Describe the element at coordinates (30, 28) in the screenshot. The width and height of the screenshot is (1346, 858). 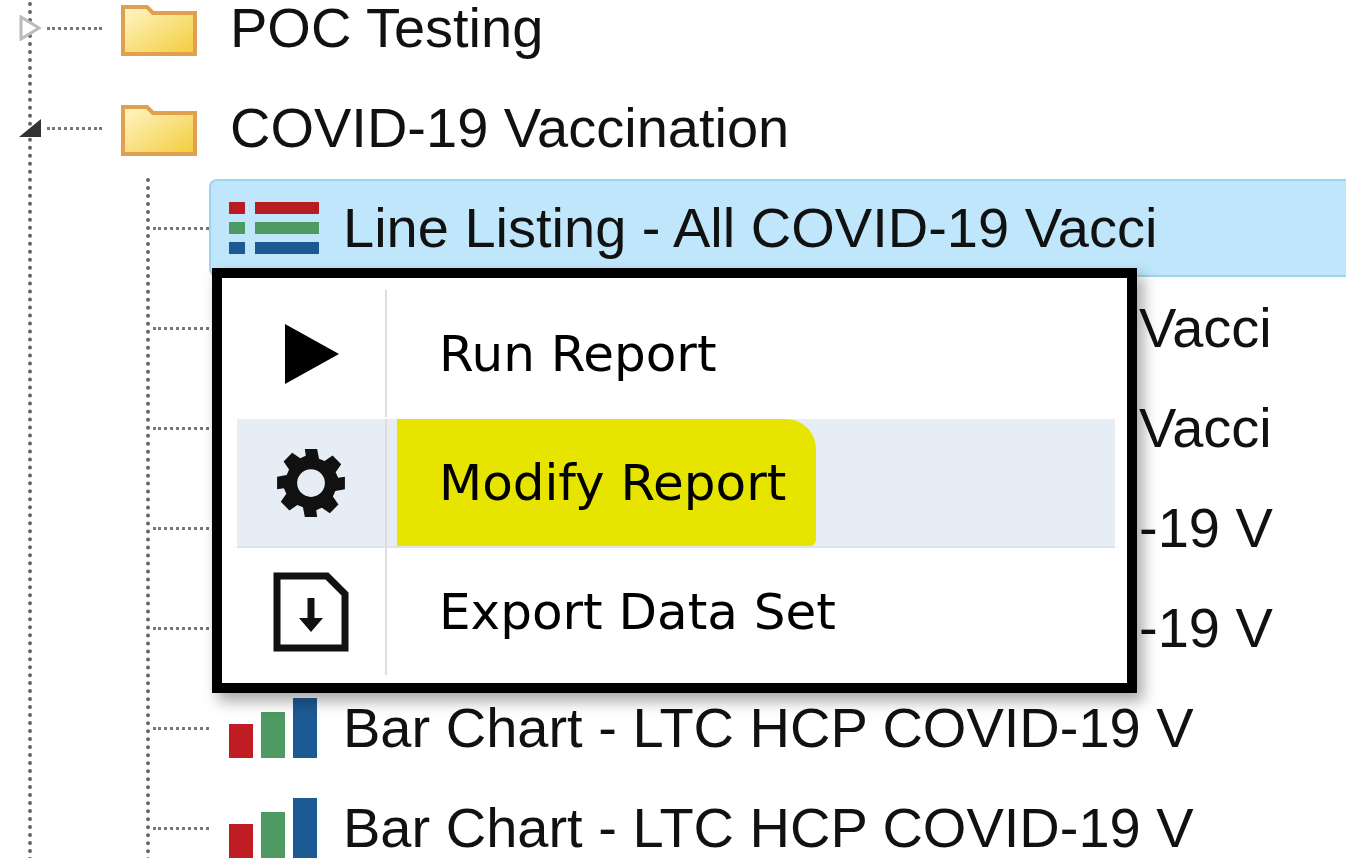
I see `collapsed-arrow-icon` at that location.